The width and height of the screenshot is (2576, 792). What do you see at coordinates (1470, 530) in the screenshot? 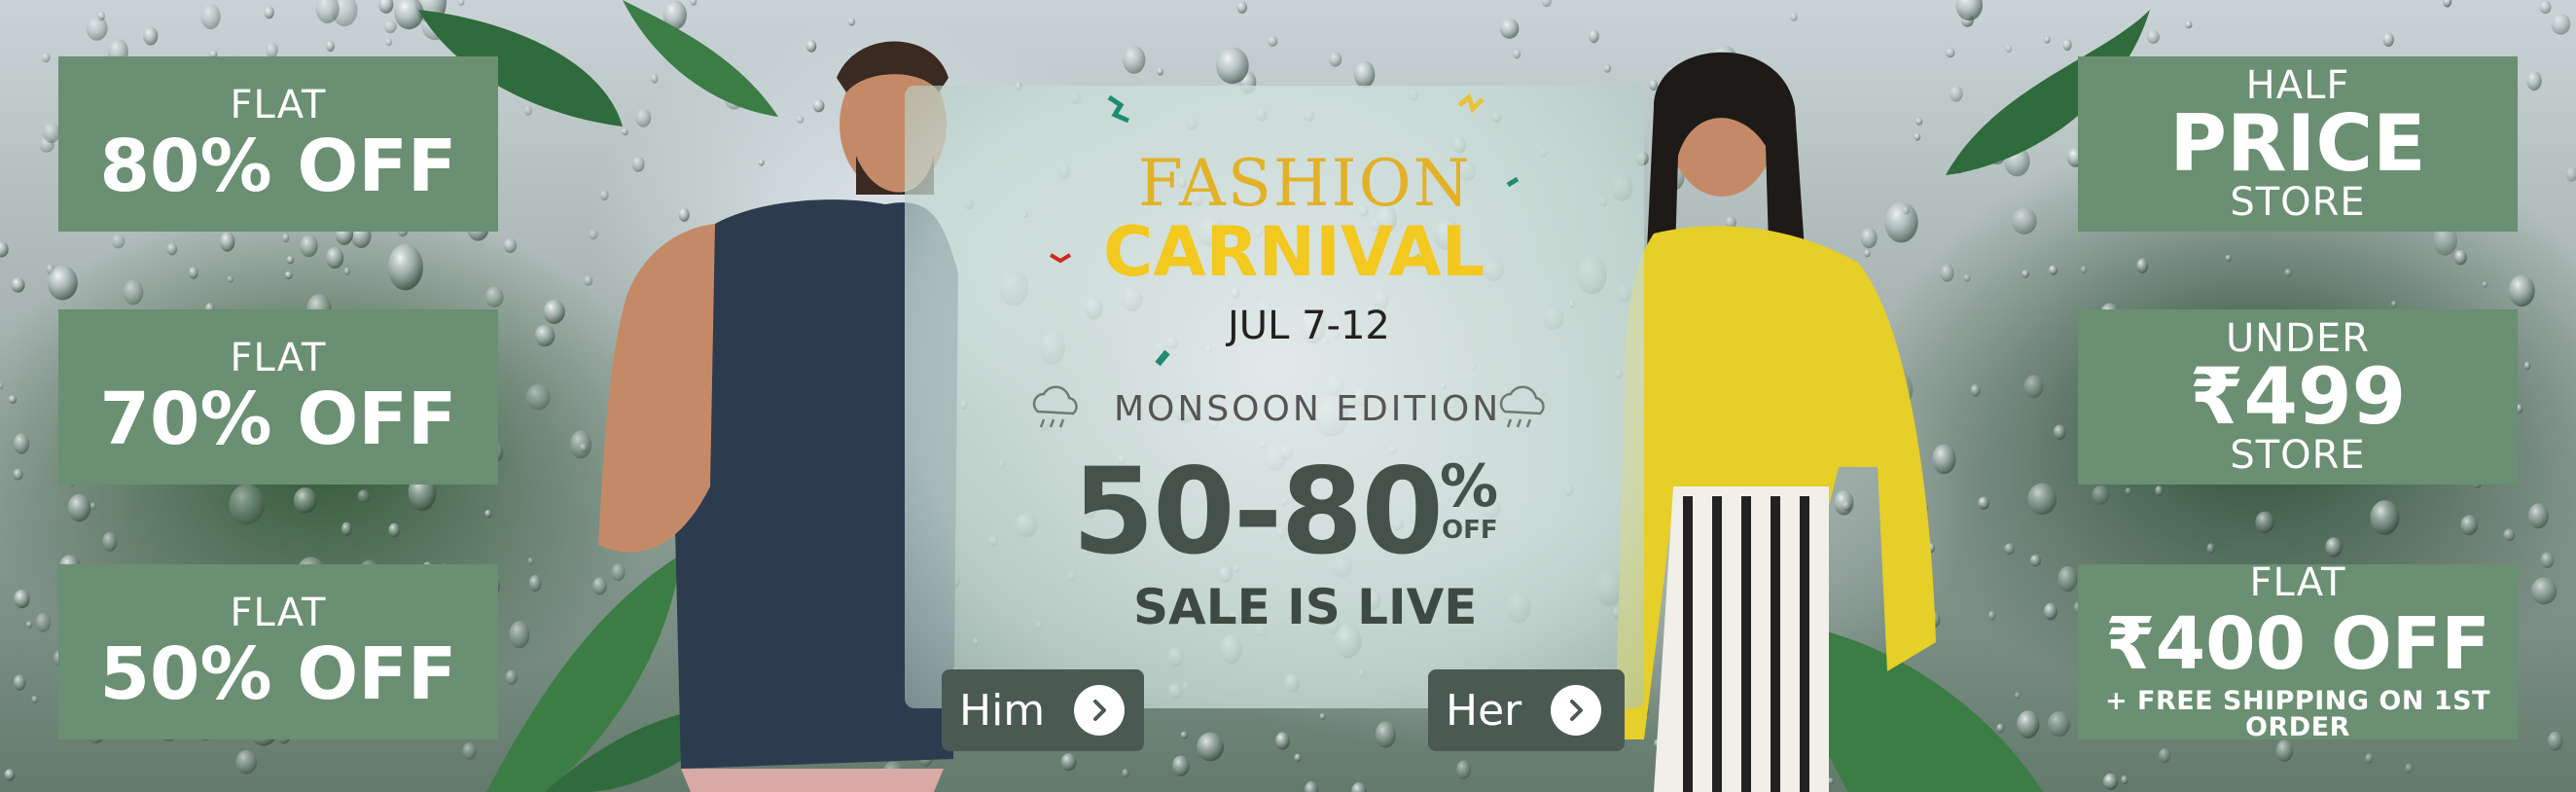
I see `off-label: OFF` at bounding box center [1470, 530].